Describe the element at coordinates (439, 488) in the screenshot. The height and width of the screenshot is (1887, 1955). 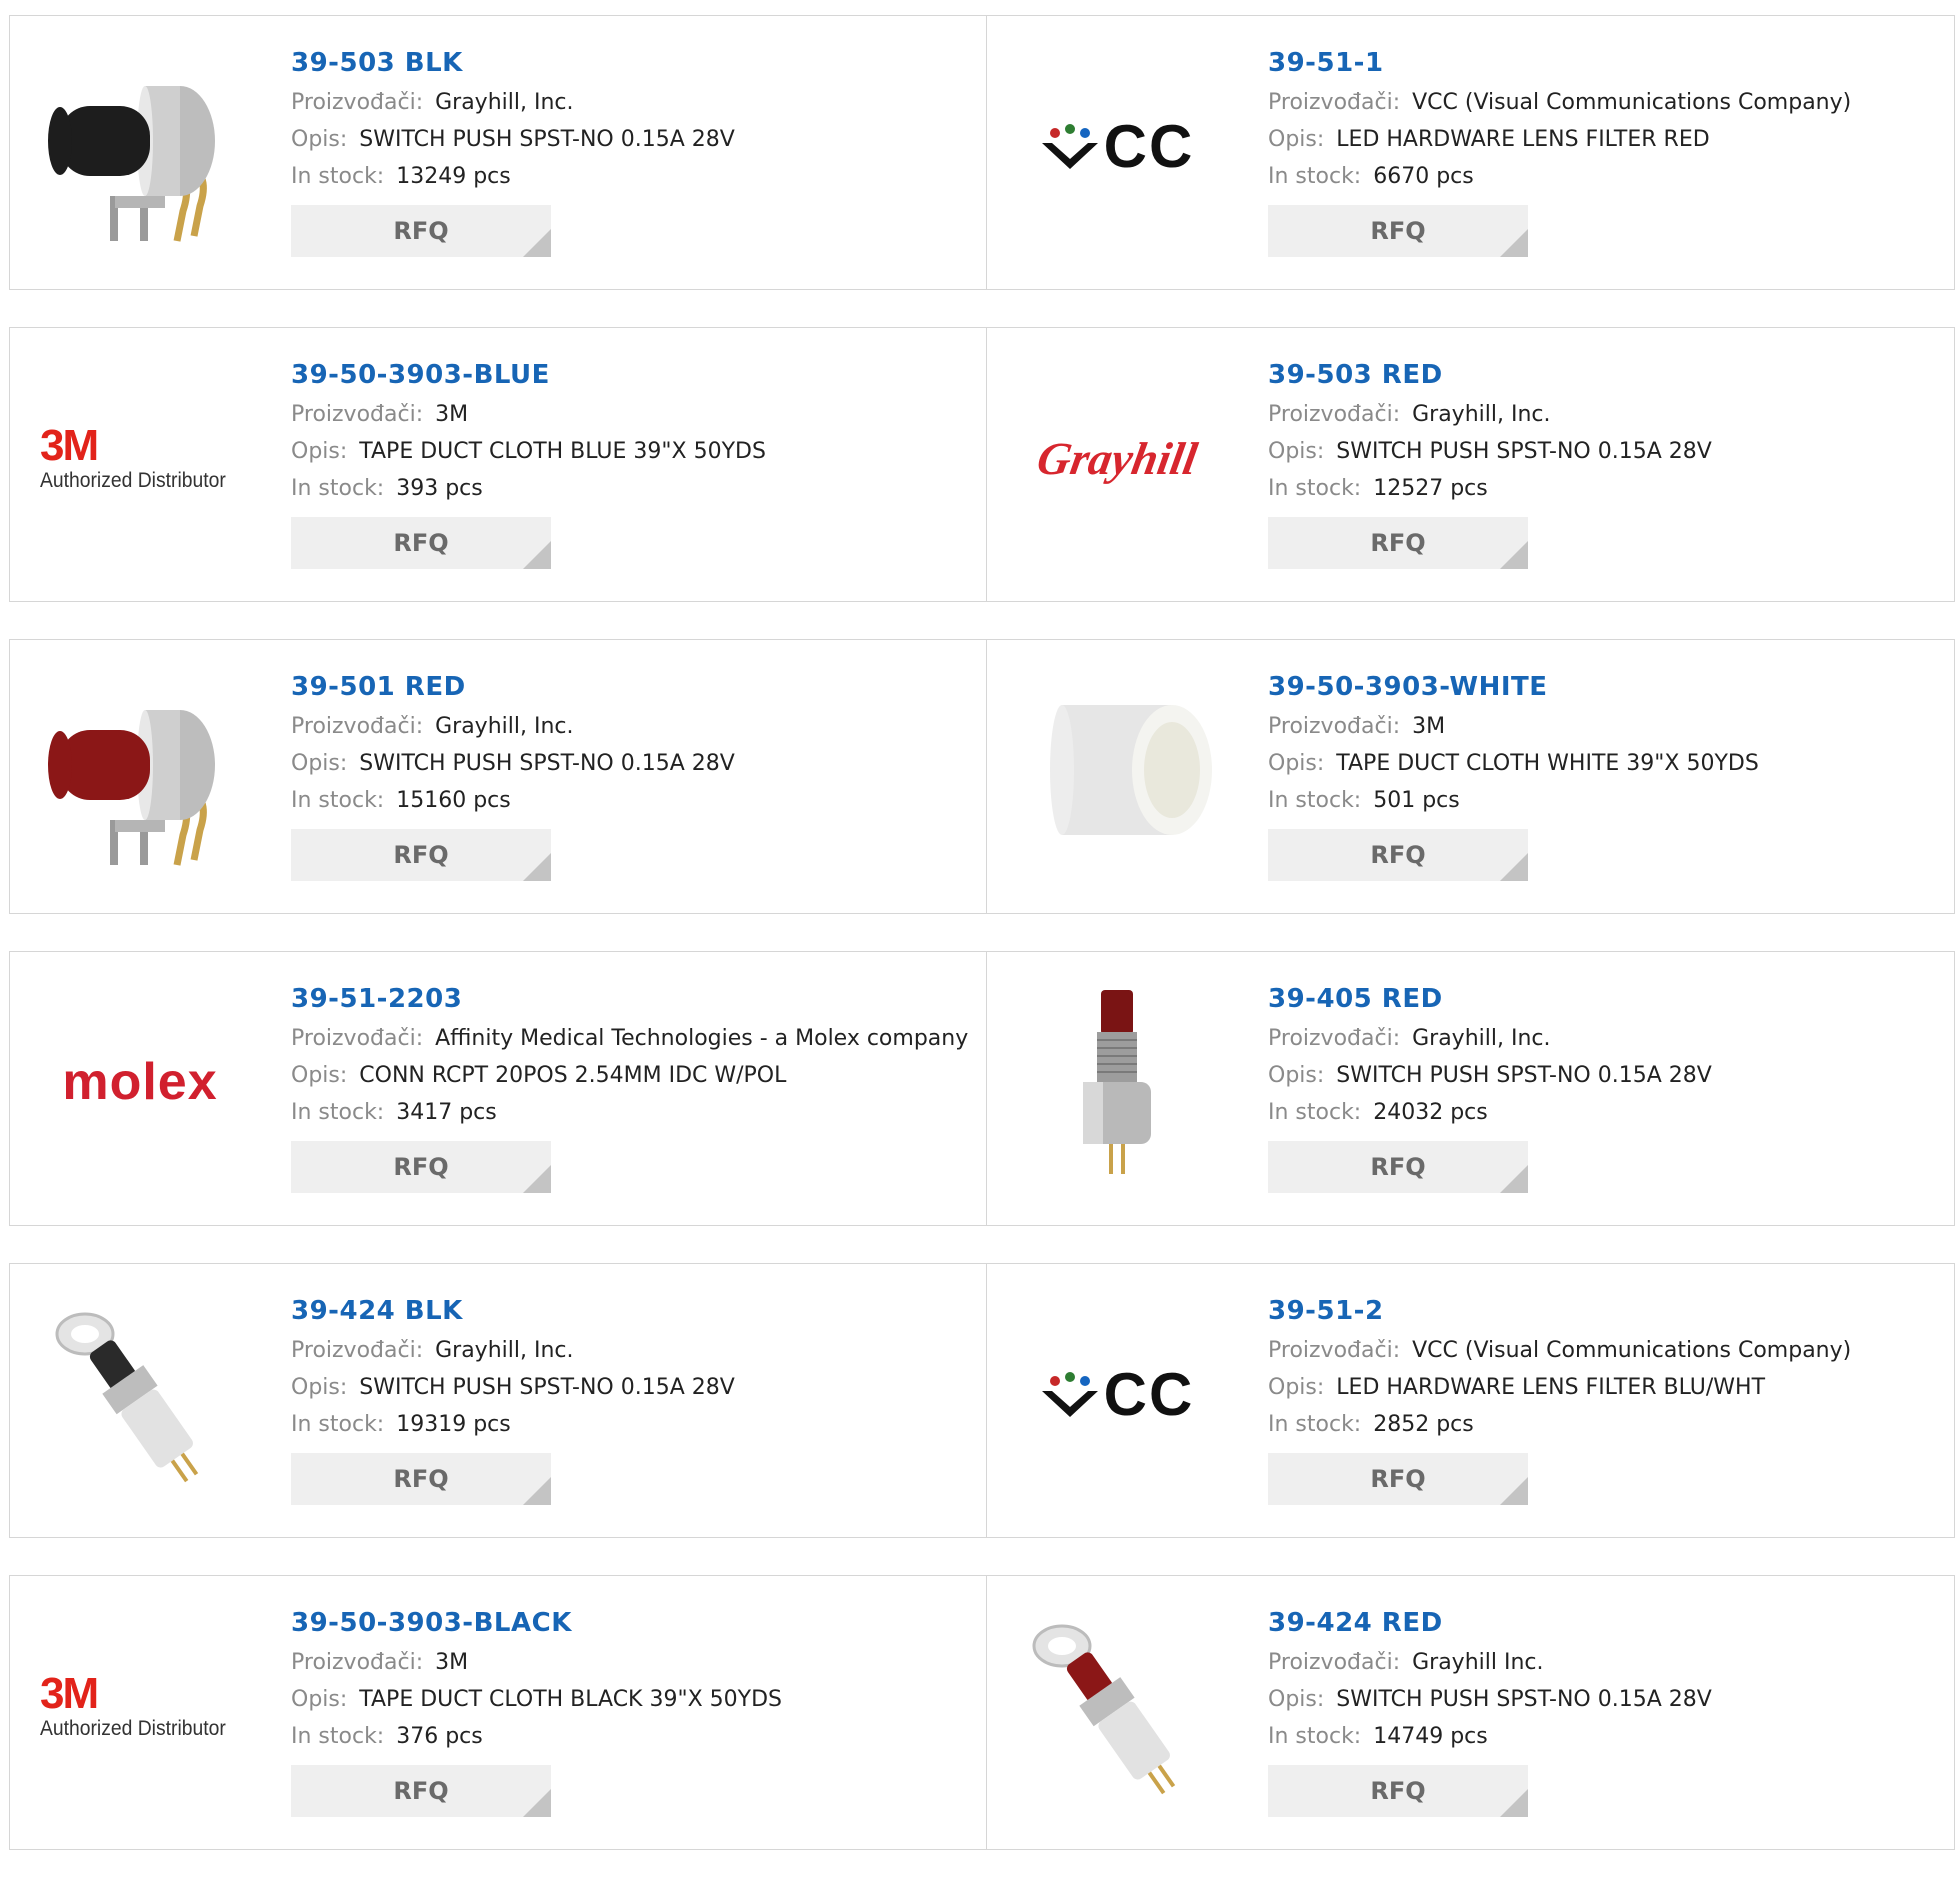
I see `stock-value: 393 pcs` at that location.